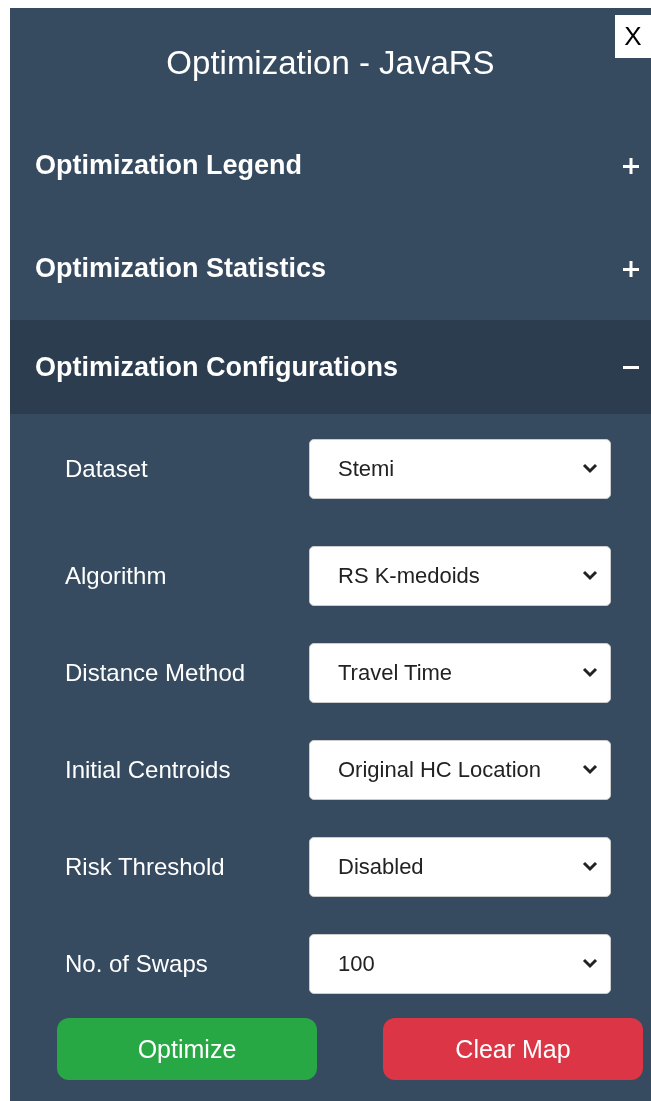 The width and height of the screenshot is (651, 1101). What do you see at coordinates (330, 165) in the screenshot?
I see `section-header: Optimization Legend` at bounding box center [330, 165].